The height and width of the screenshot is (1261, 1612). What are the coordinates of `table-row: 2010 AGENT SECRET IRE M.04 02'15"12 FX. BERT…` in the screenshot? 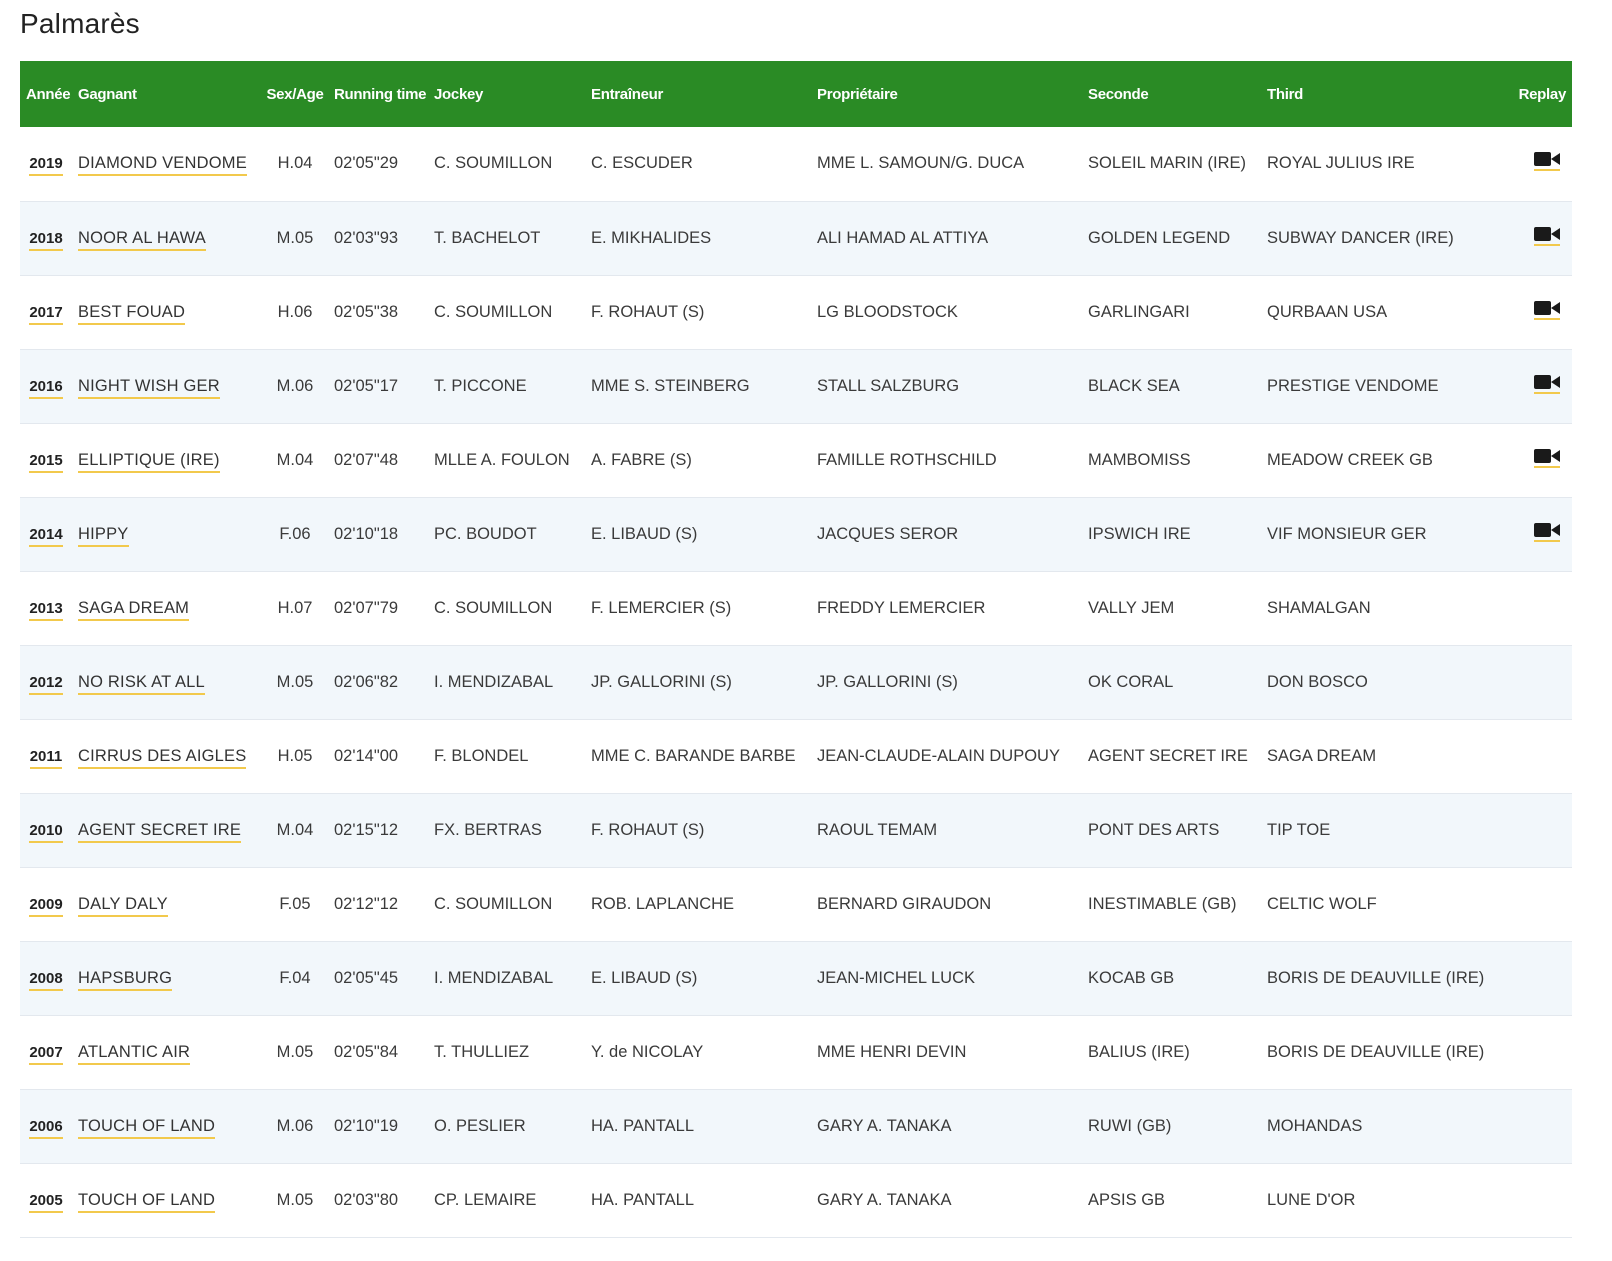 It's located at (796, 830).